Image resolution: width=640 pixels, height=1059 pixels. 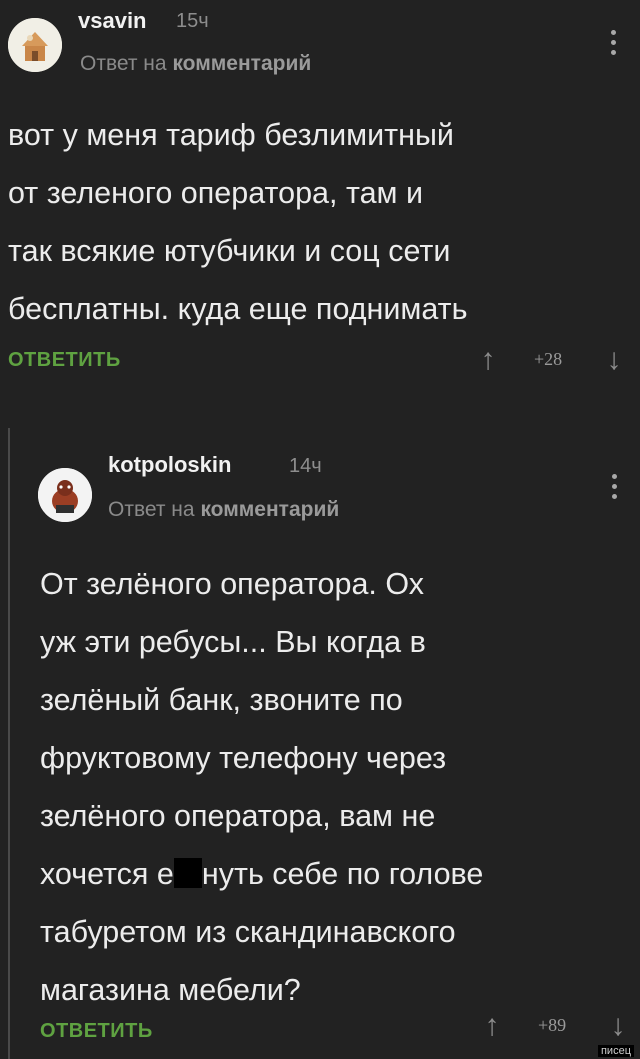 I want to click on comment-line: зелёный банк, звоните по, so click(x=221, y=700).